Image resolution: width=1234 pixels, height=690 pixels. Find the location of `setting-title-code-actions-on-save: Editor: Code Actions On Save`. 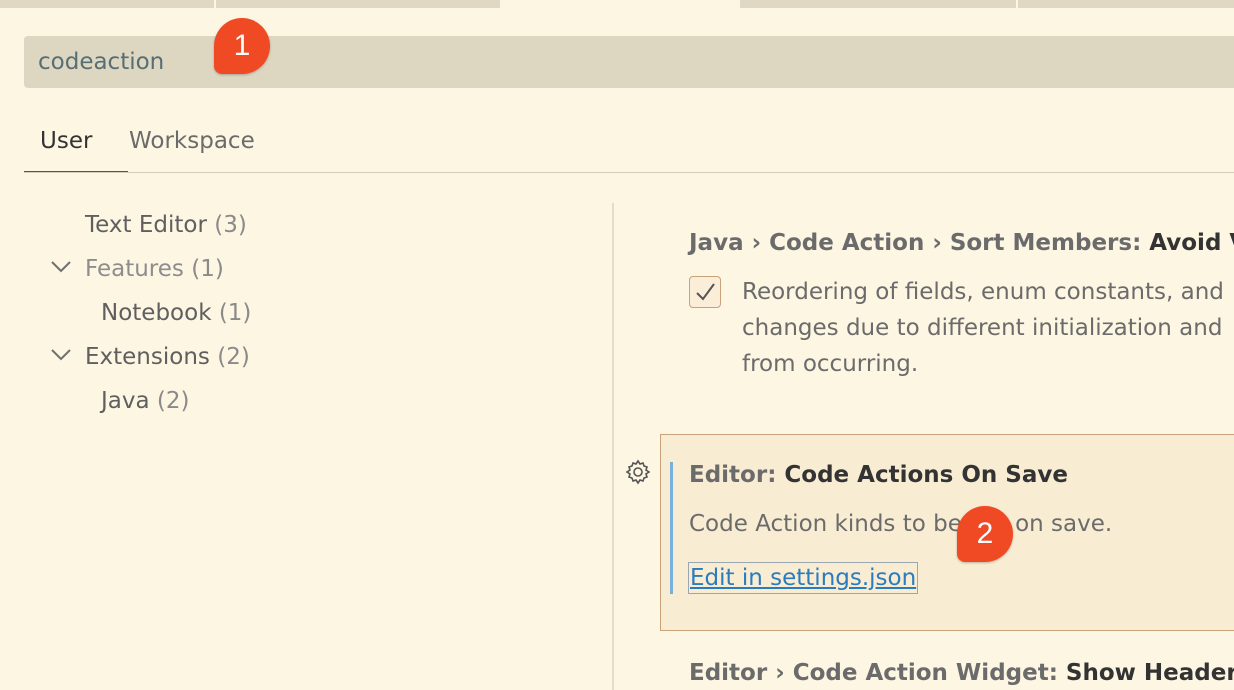

setting-title-code-actions-on-save: Editor: Code Actions On Save is located at coordinates (878, 475).